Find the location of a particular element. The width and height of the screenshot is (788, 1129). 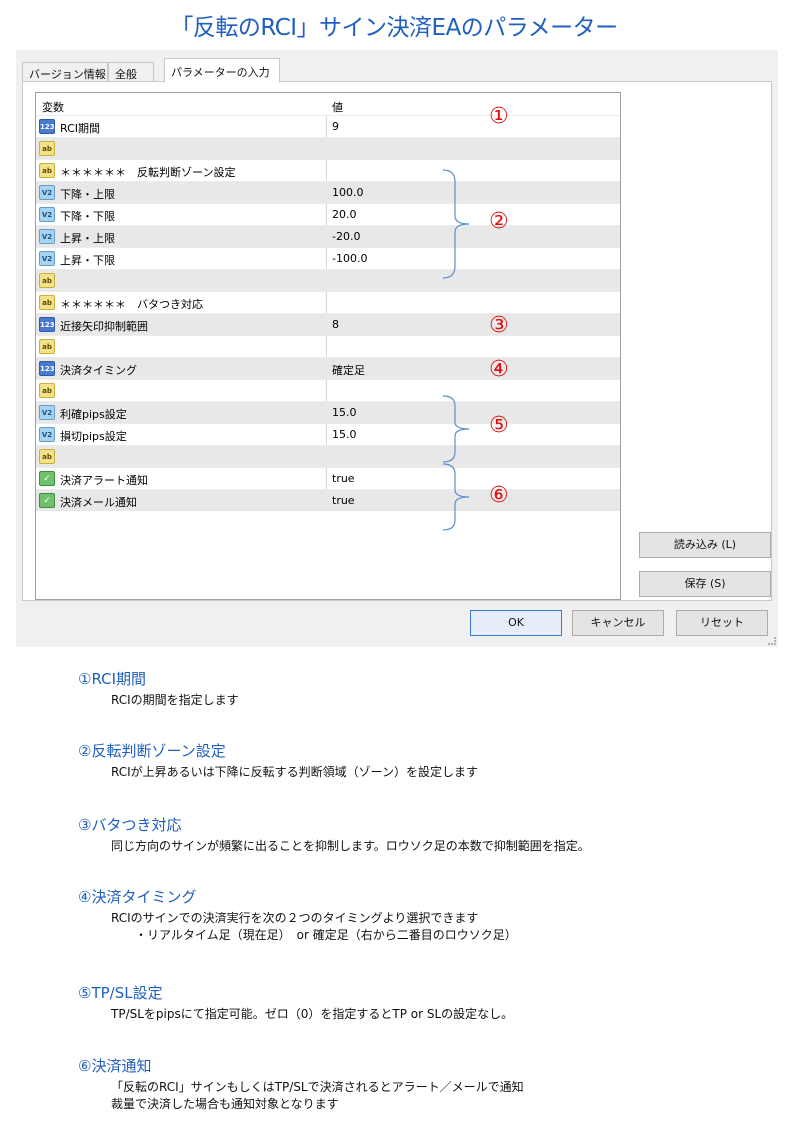

parameter-value: 8 is located at coordinates (335, 324).